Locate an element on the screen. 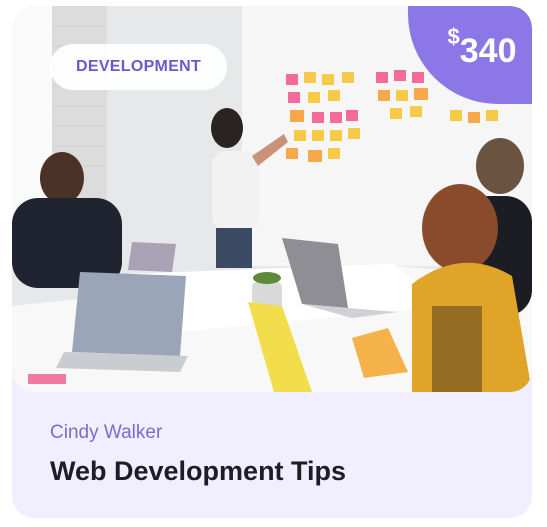 Image resolution: width=547 pixels, height=527 pixels. author-name: Cindy Walker is located at coordinates (106, 433).